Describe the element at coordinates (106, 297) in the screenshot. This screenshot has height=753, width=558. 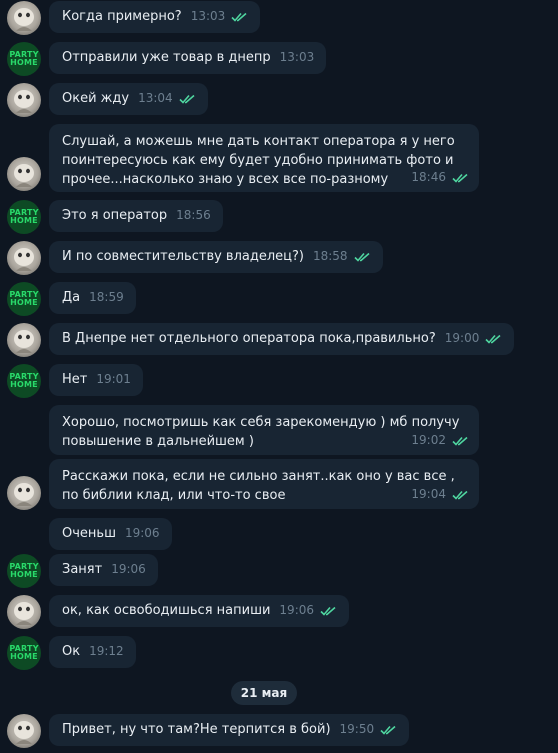
I see `message-time: 18:59` at that location.